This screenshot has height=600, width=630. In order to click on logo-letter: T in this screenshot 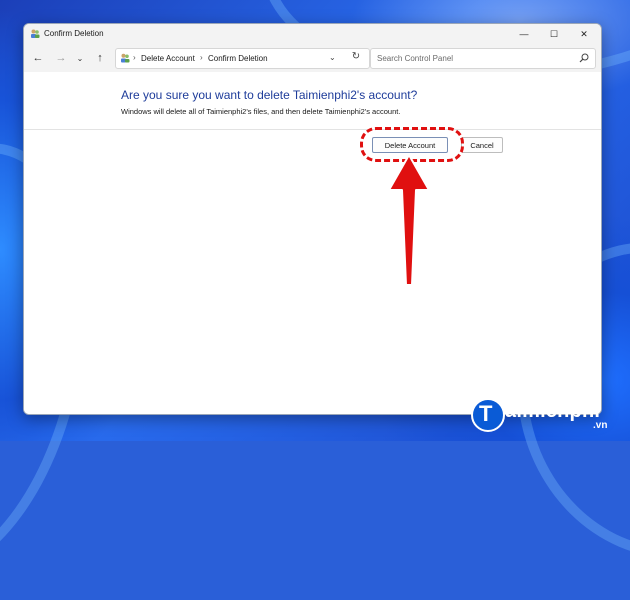, I will do `click(486, 413)`.